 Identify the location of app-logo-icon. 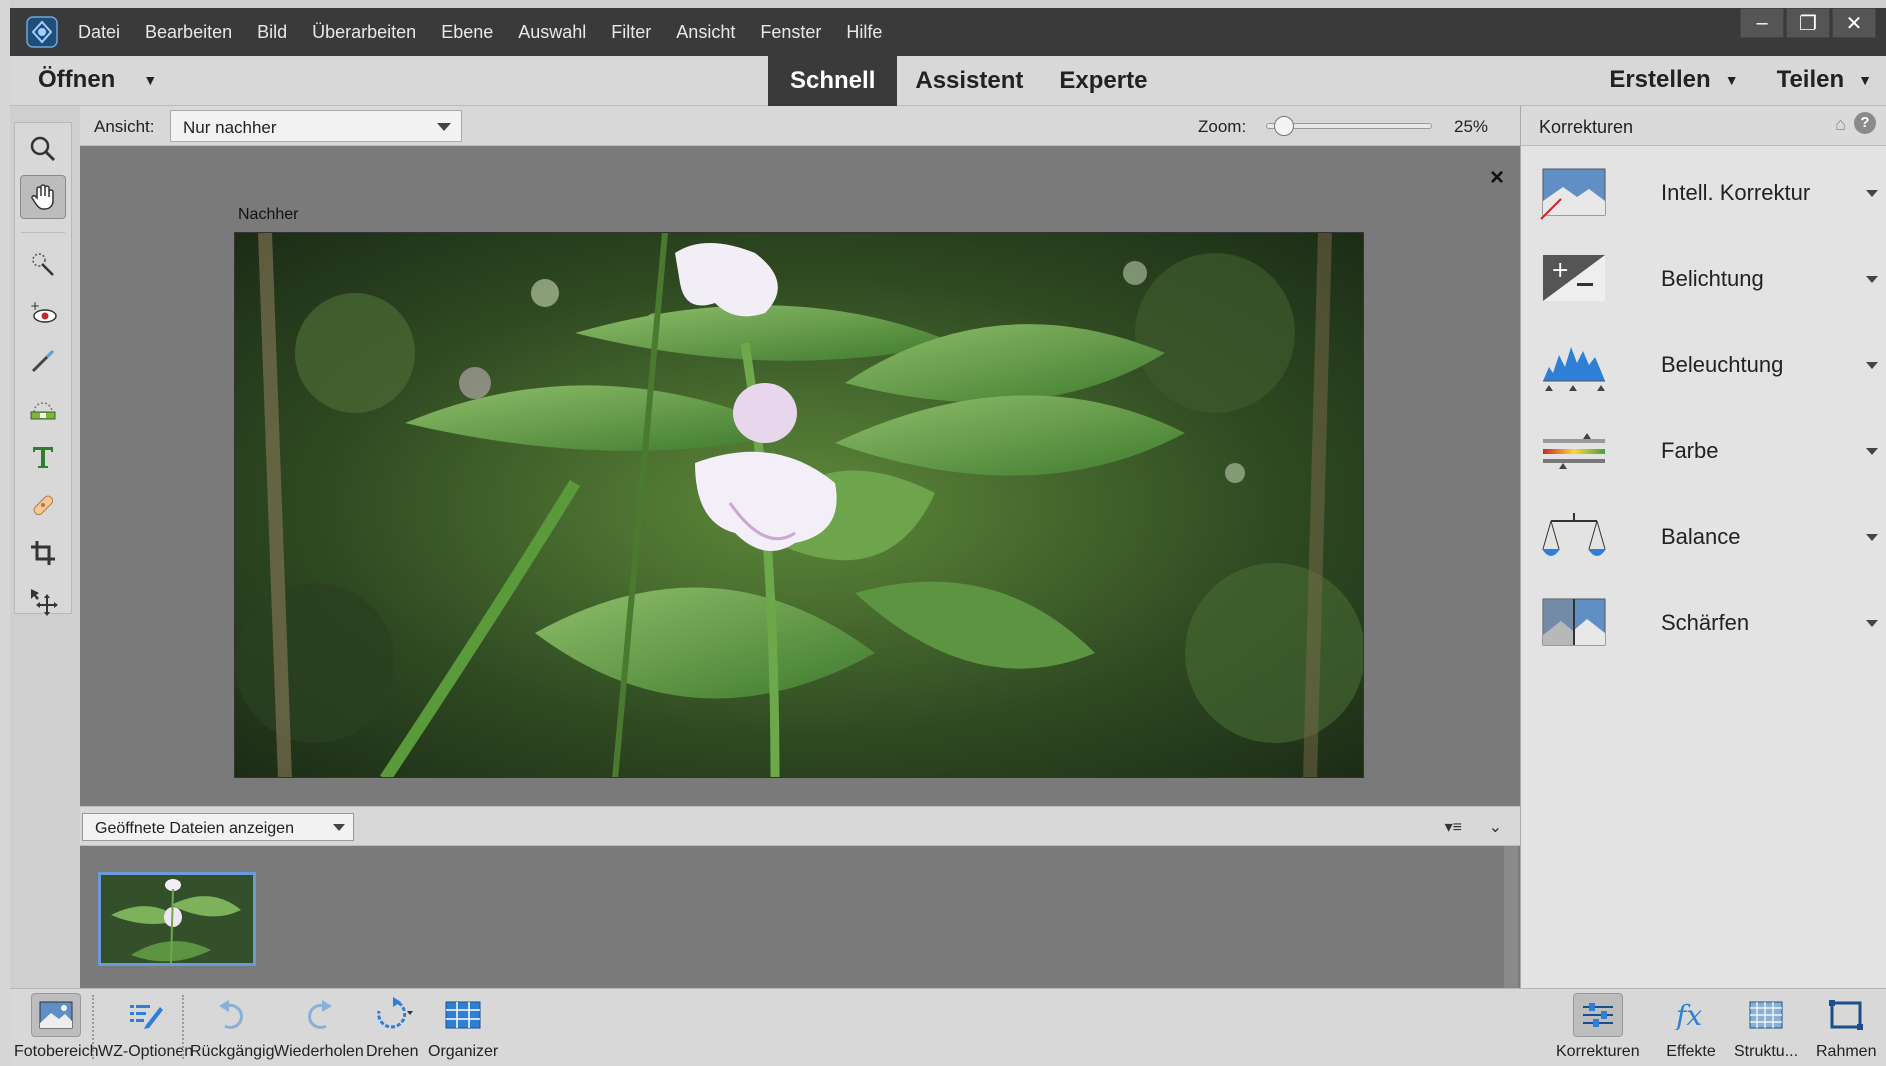
(42, 32).